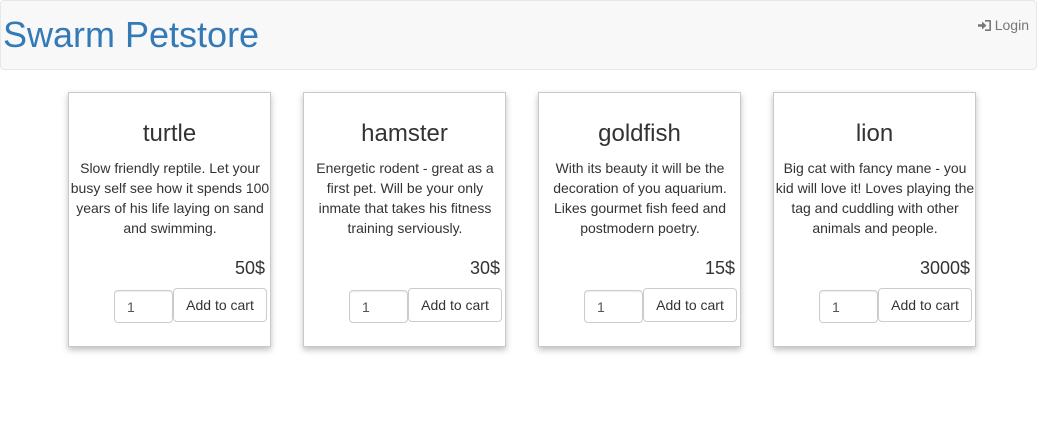  What do you see at coordinates (984, 25) in the screenshot?
I see `sign-in-icon` at bounding box center [984, 25].